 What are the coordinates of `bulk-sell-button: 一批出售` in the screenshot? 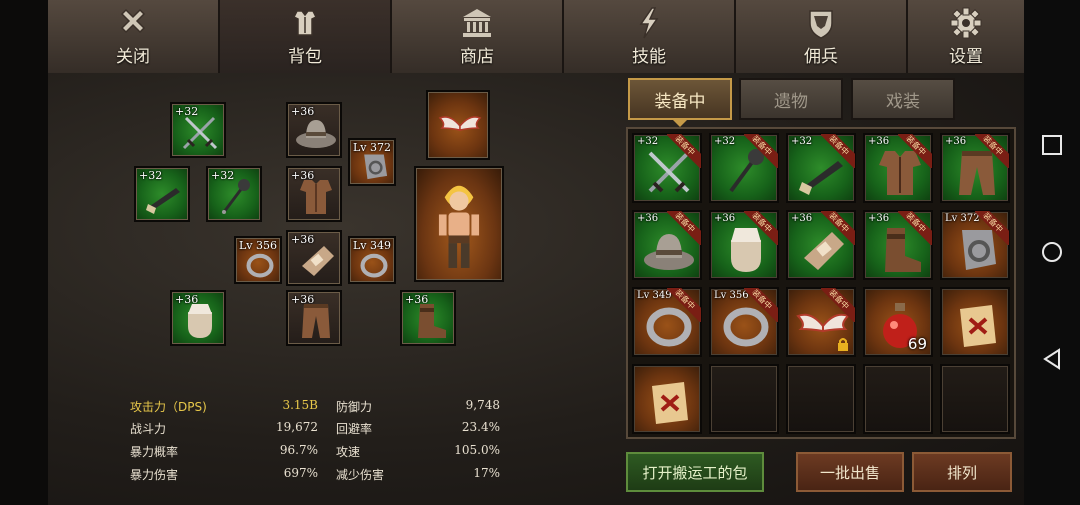 It's located at (850, 472).